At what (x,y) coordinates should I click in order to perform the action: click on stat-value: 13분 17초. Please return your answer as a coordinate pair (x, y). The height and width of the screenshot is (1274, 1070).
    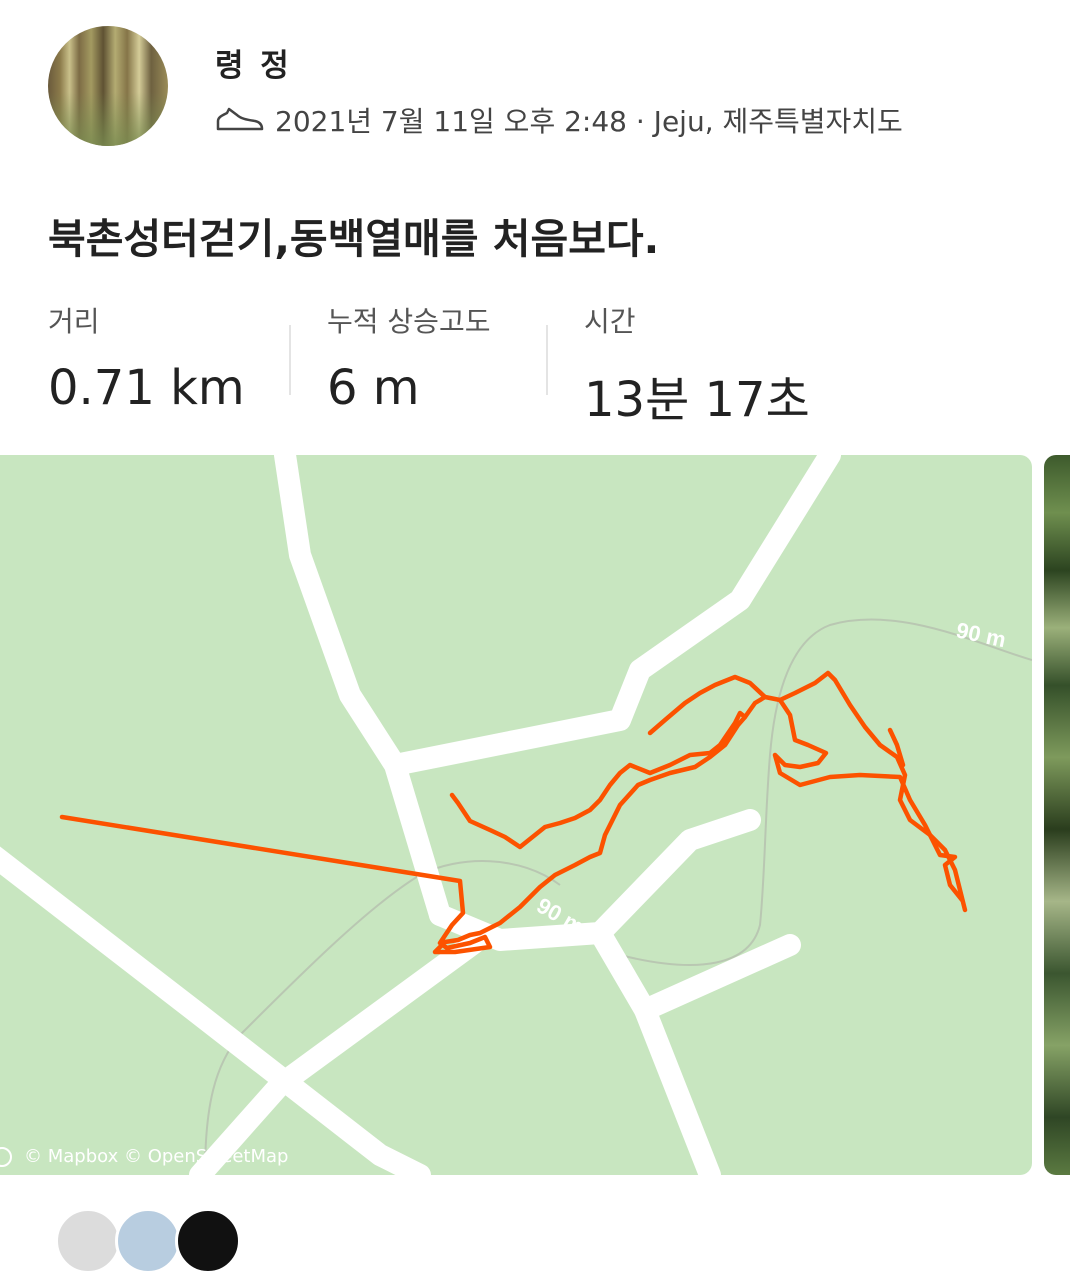
    Looking at the image, I should click on (697, 400).